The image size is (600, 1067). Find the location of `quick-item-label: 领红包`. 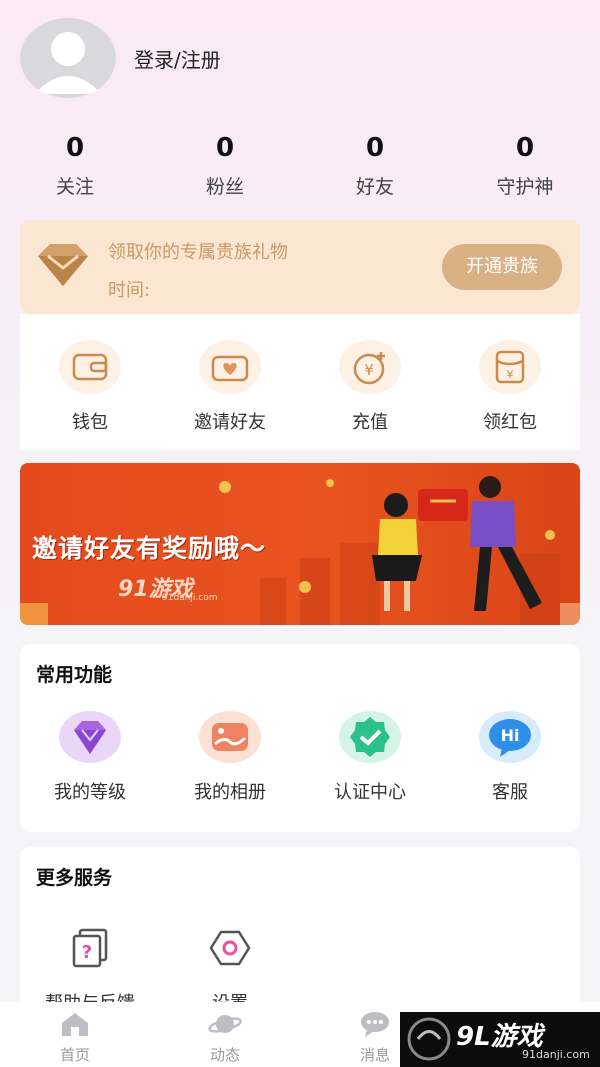

quick-item-label: 领红包 is located at coordinates (510, 422).